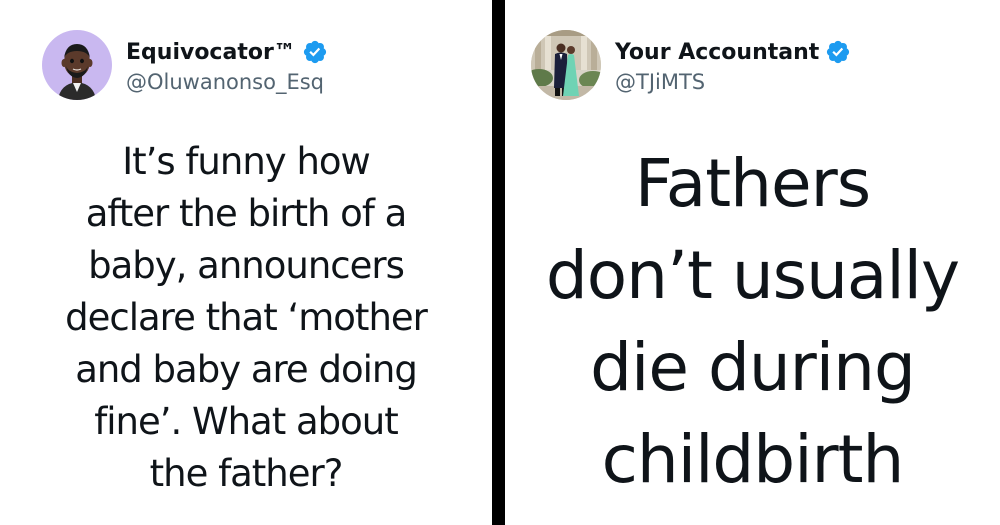 The width and height of the screenshot is (1000, 525). Describe the element at coordinates (246, 421) in the screenshot. I see `tweet-line: fine’. What about` at that location.